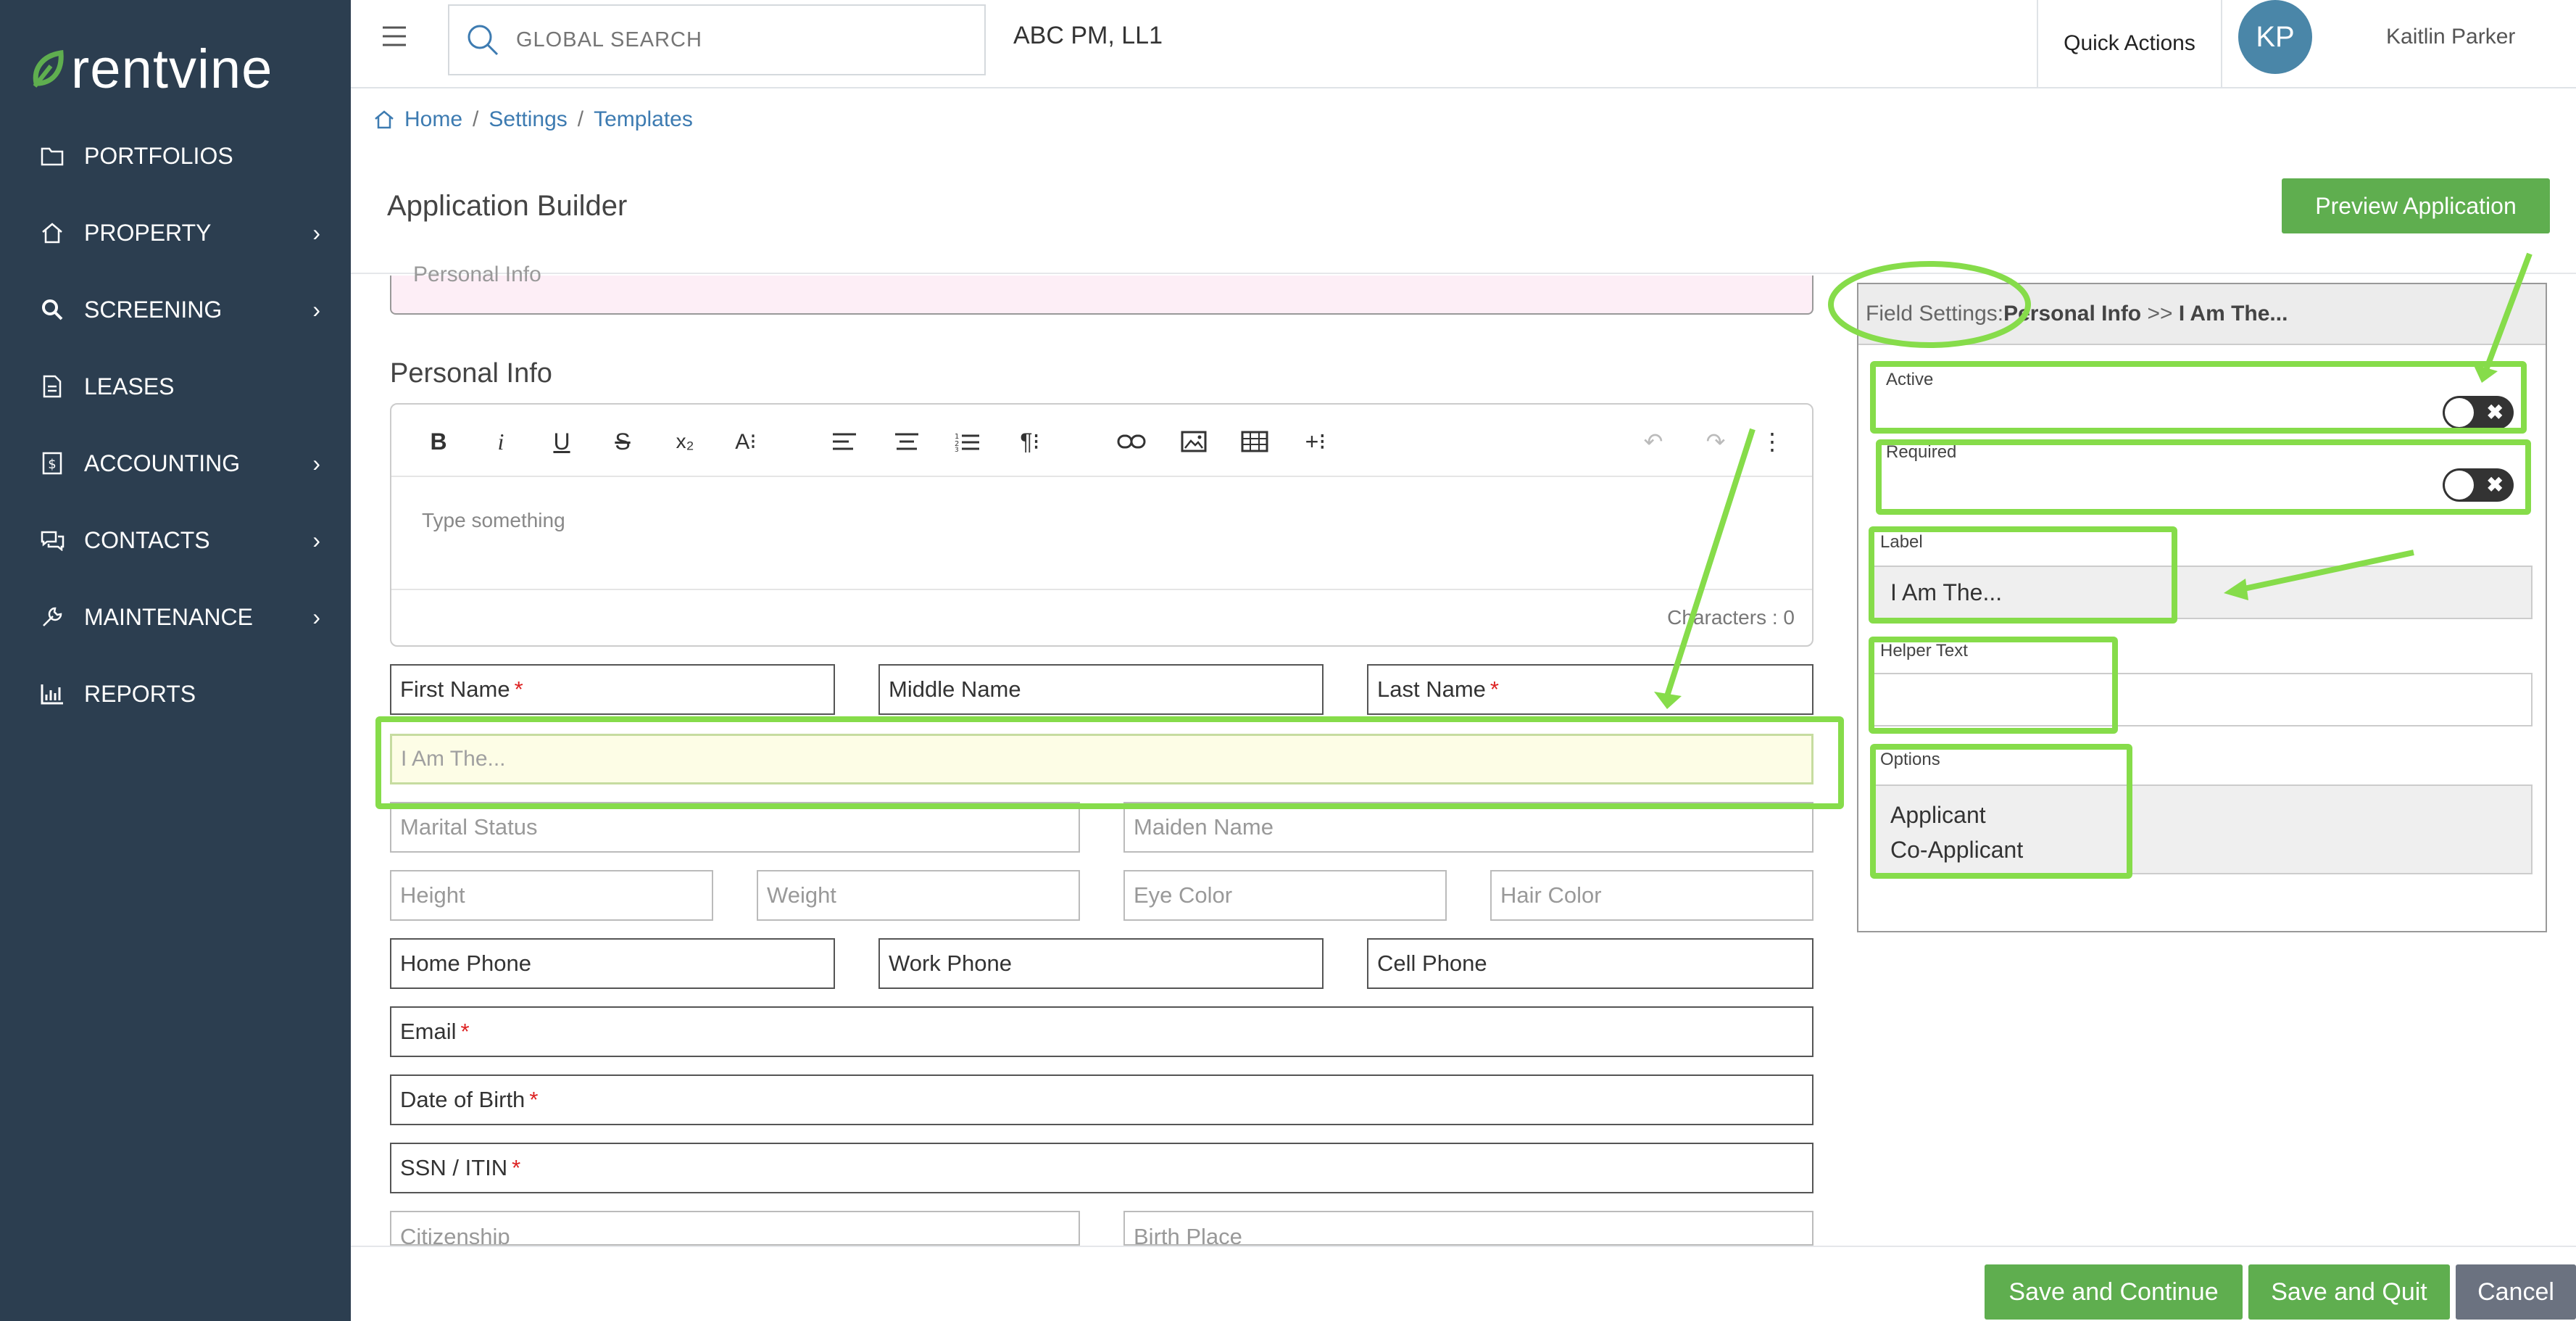 The image size is (2576, 1321). Describe the element at coordinates (746, 441) in the screenshot. I see `font-size-icon: A⁝` at that location.